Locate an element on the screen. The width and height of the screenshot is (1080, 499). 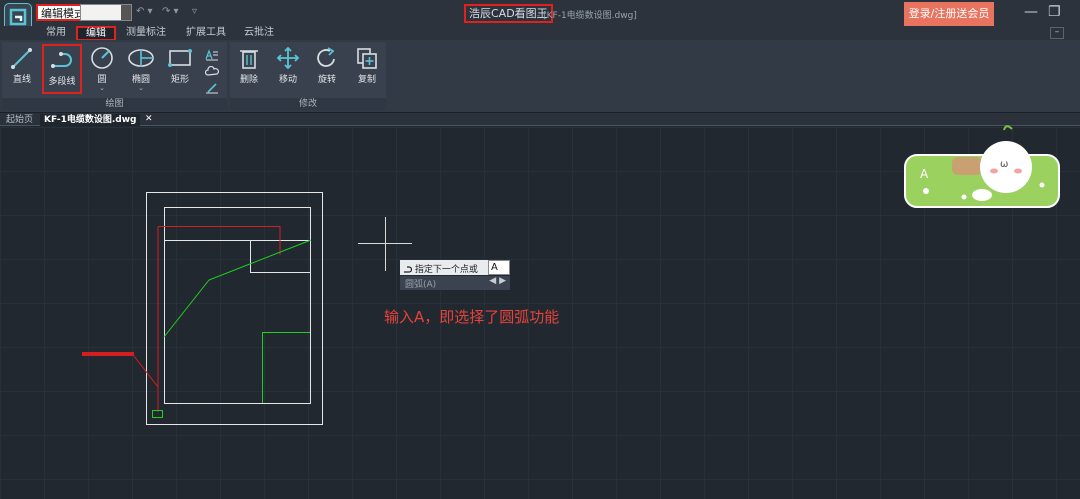
close-icon: ✕ is located at coordinates (149, 119).